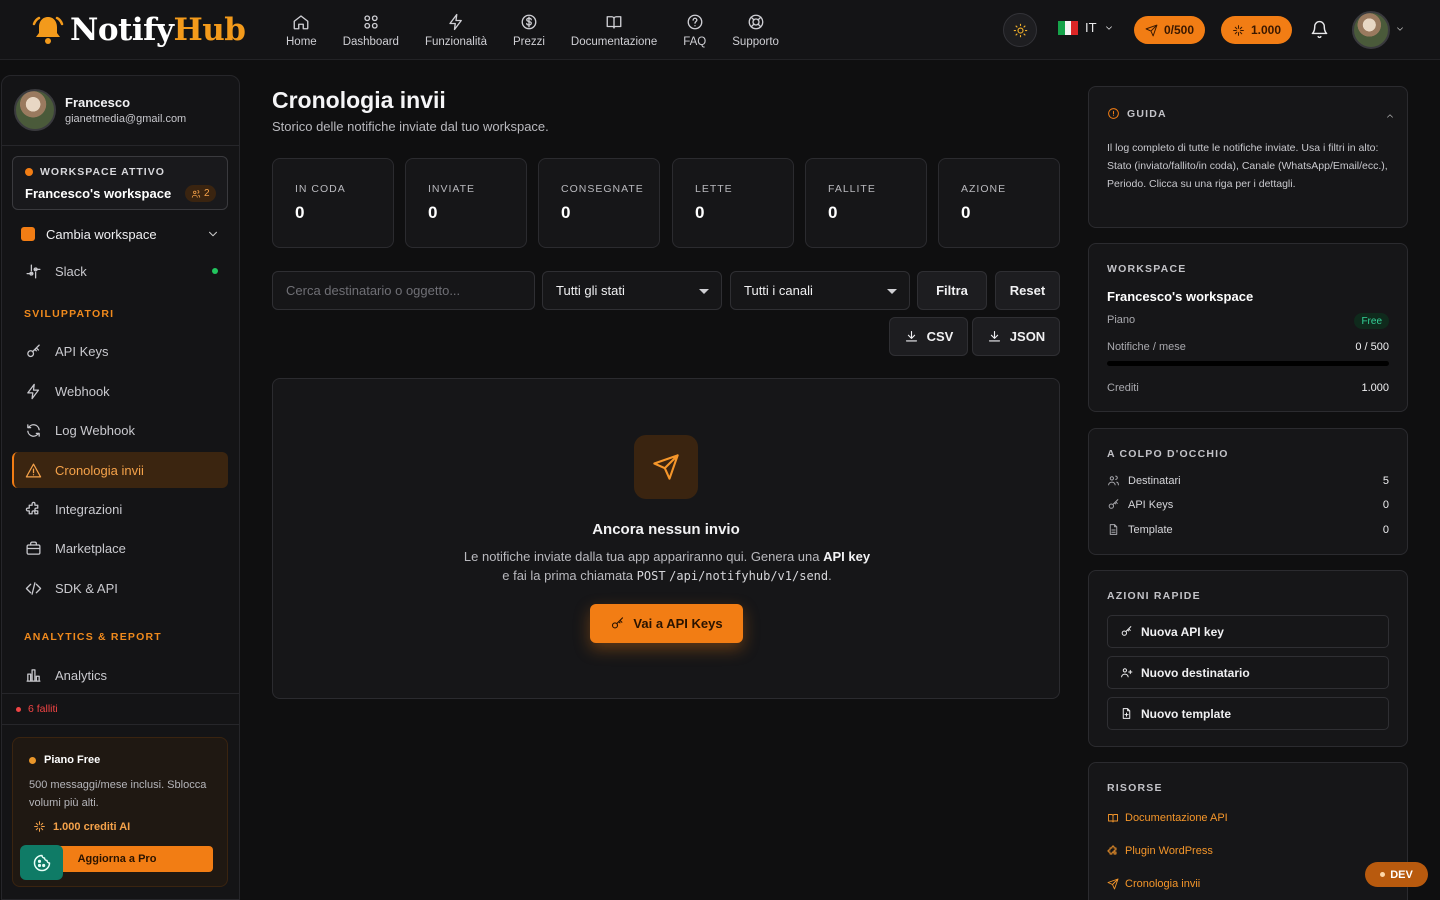  Describe the element at coordinates (1154, 596) in the screenshot. I see `quick-actions-title: AZIONI RAPIDE` at that location.